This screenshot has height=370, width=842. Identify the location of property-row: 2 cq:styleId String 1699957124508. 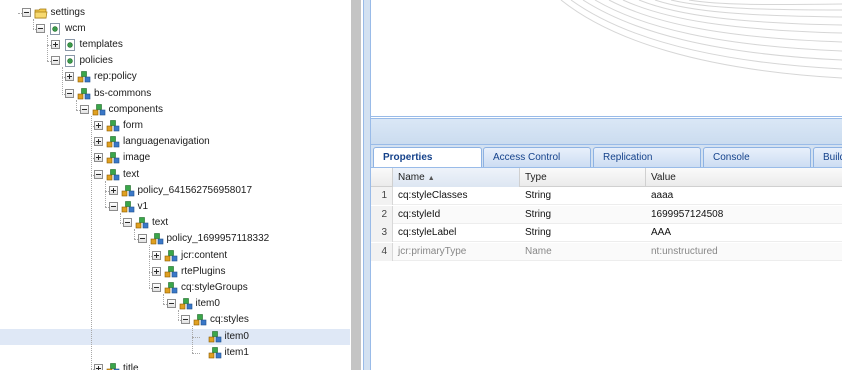
(606, 214).